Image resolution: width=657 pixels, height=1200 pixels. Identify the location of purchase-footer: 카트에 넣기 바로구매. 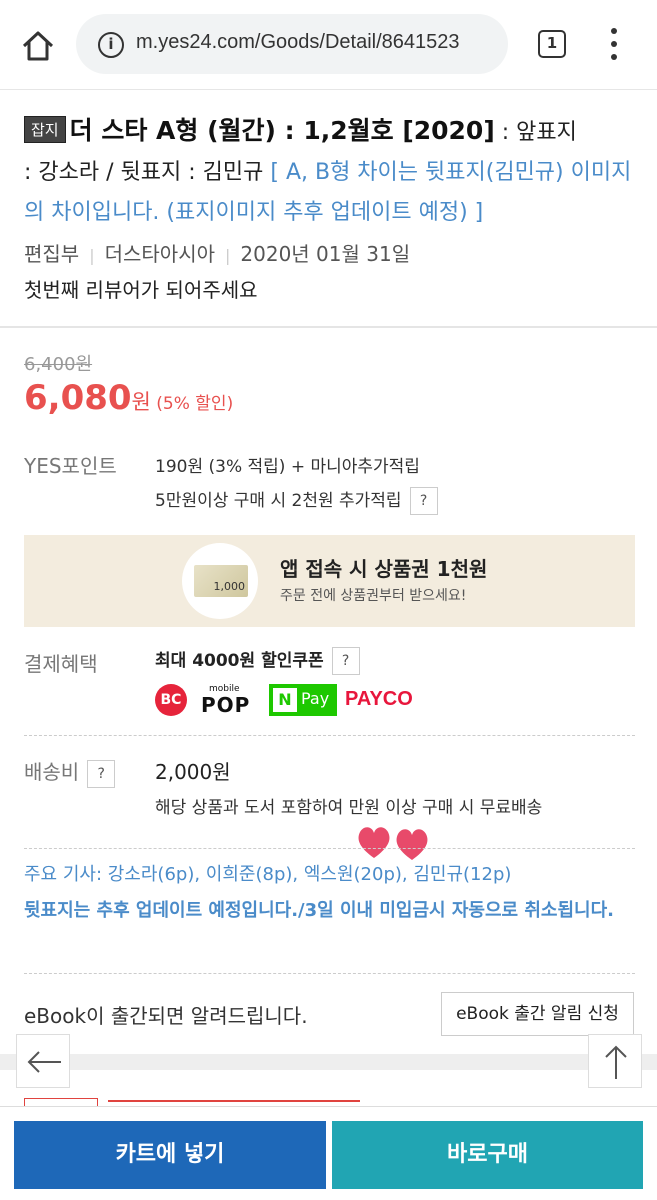
(328, 1153).